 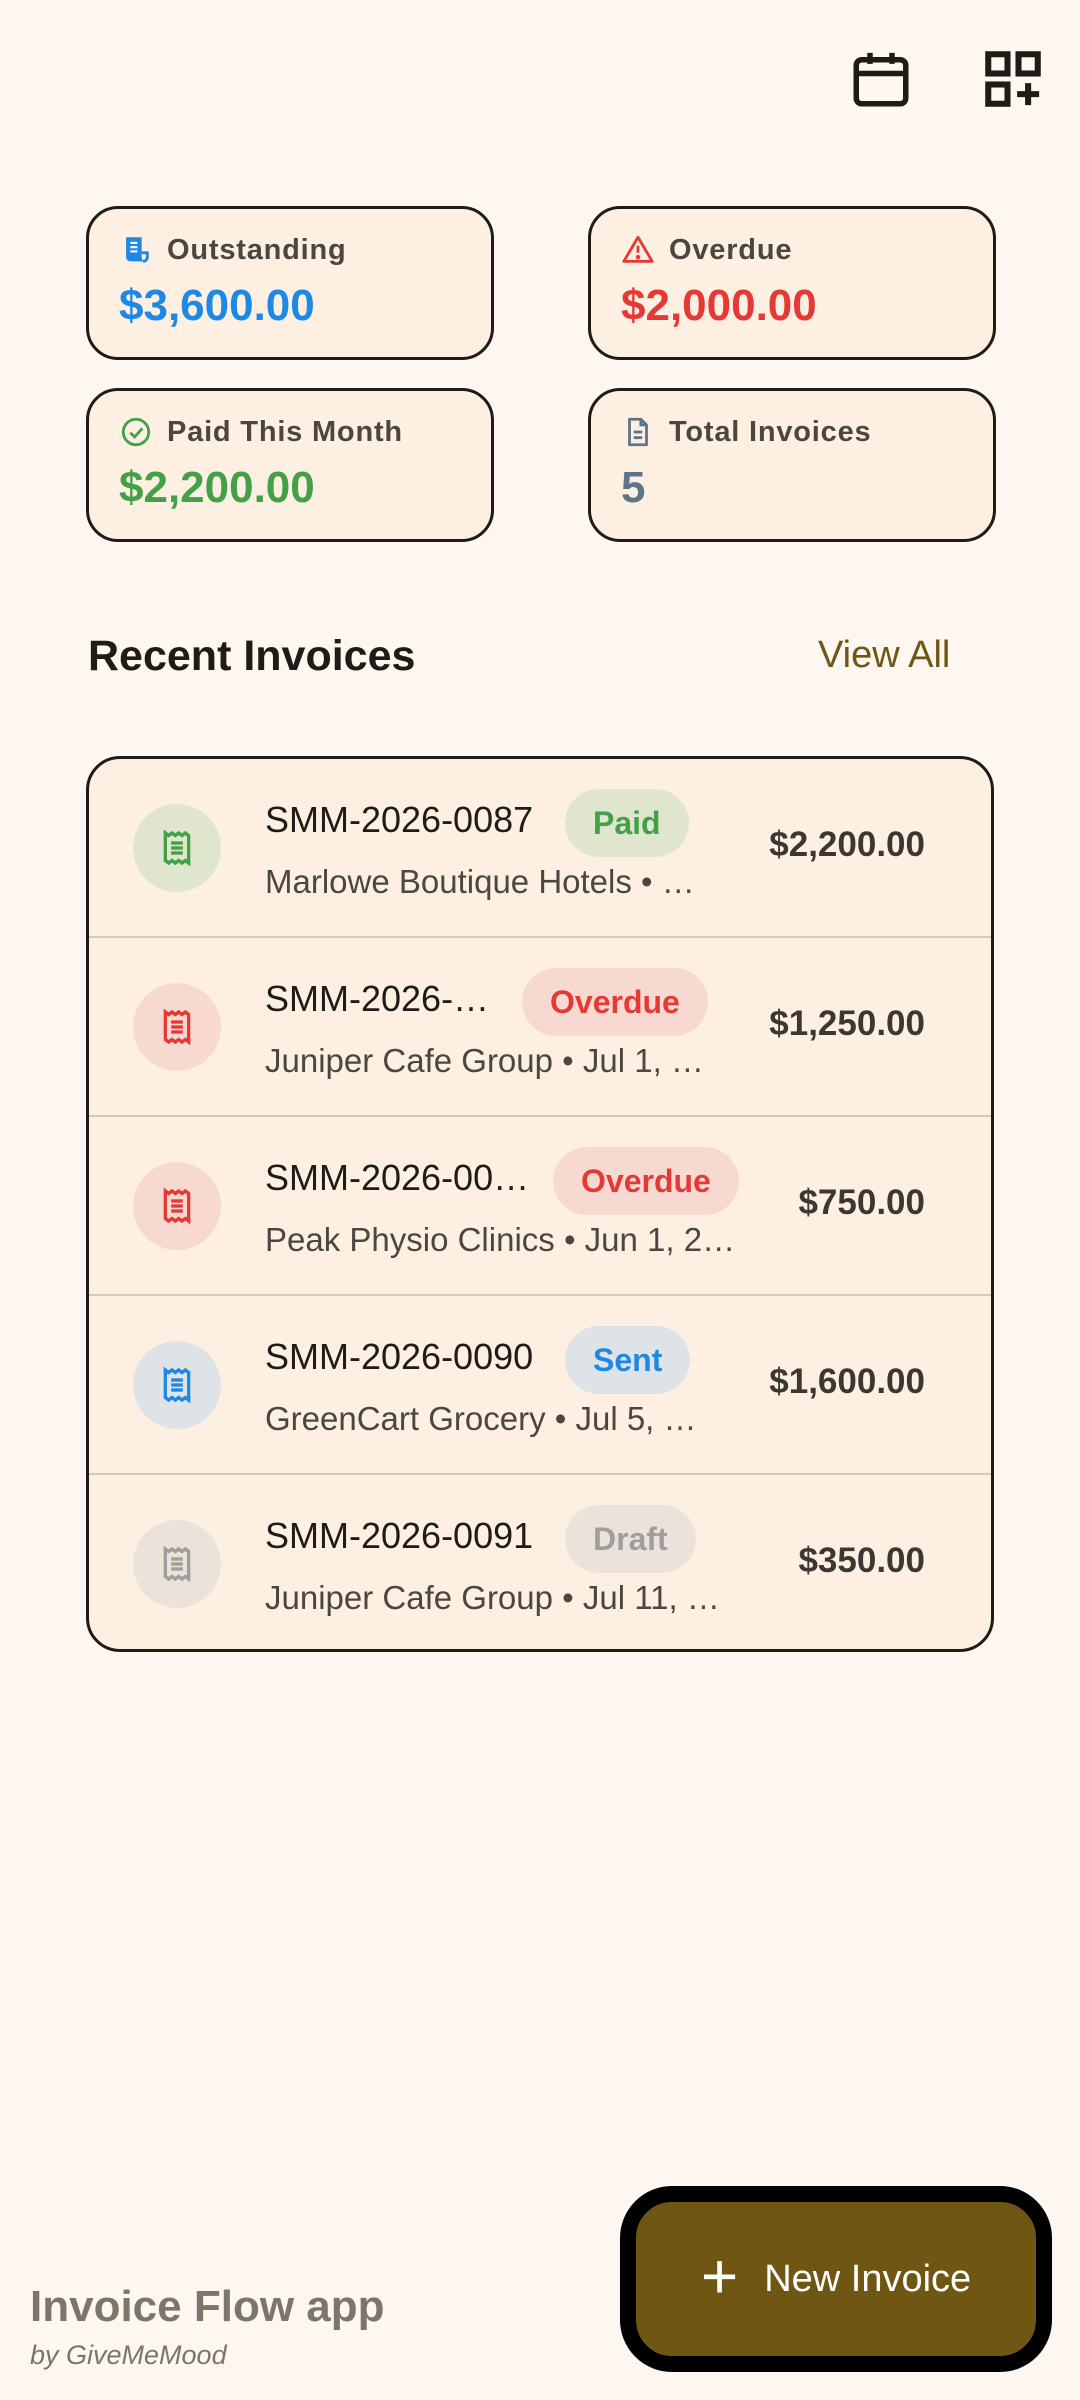 I want to click on plus-icon: +, so click(x=719, y=2276).